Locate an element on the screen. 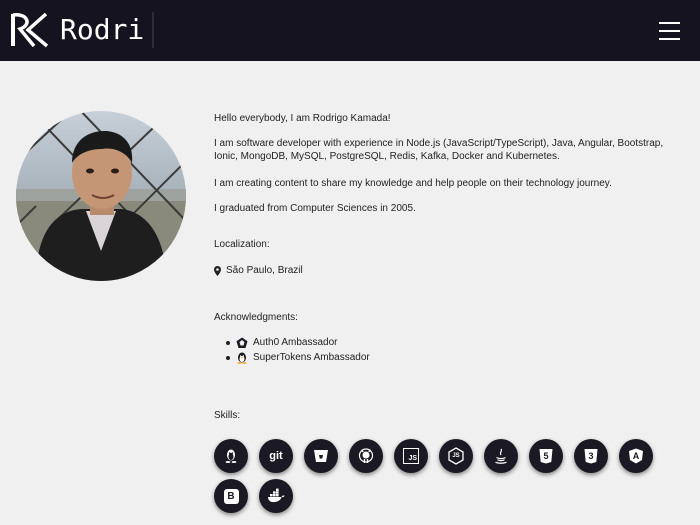 The height and width of the screenshot is (525, 700). css3-icon: 3 is located at coordinates (591, 456).